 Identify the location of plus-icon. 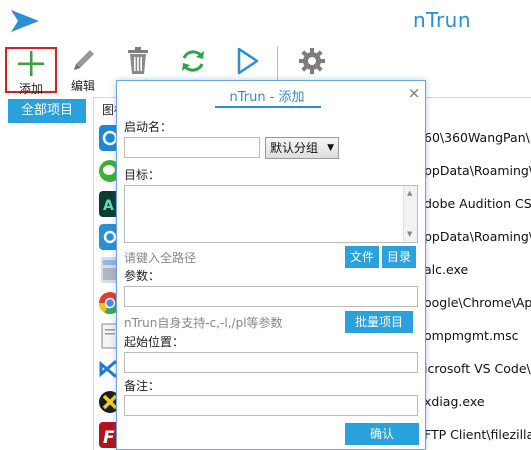
(31, 63).